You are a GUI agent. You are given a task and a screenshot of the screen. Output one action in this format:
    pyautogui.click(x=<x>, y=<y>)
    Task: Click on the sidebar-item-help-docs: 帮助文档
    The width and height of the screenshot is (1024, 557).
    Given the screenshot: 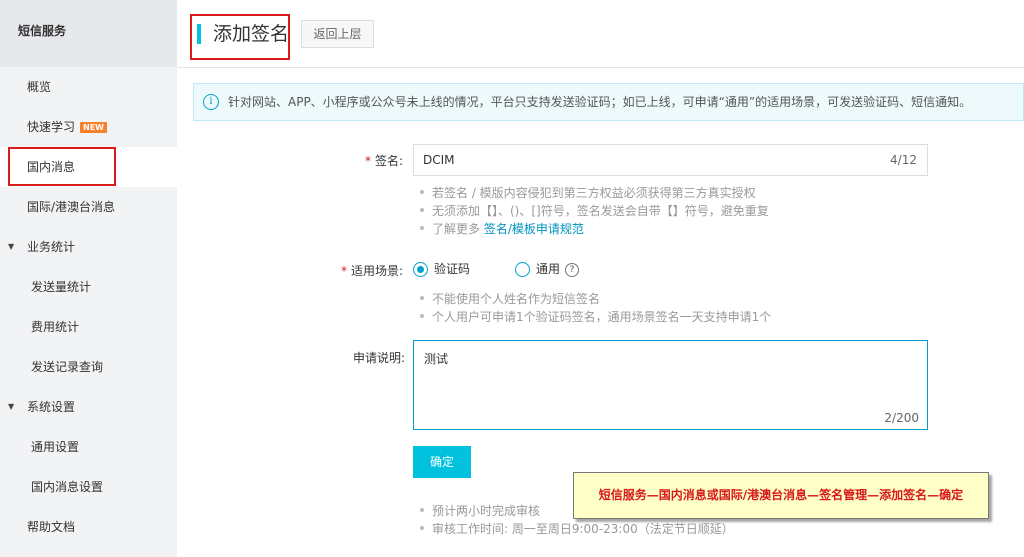 What is the action you would take?
    pyautogui.click(x=88, y=527)
    